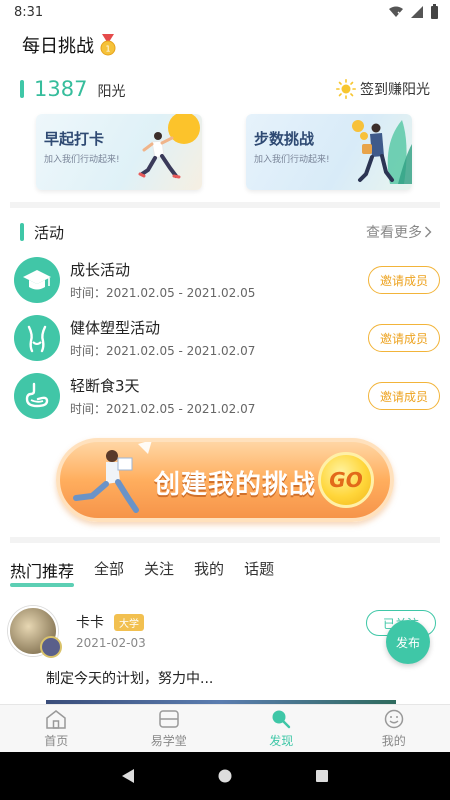 The width and height of the screenshot is (450, 800). What do you see at coordinates (119, 152) in the screenshot?
I see `banner-early-checkin: 早起打卡 加入我们行动起来!` at bounding box center [119, 152].